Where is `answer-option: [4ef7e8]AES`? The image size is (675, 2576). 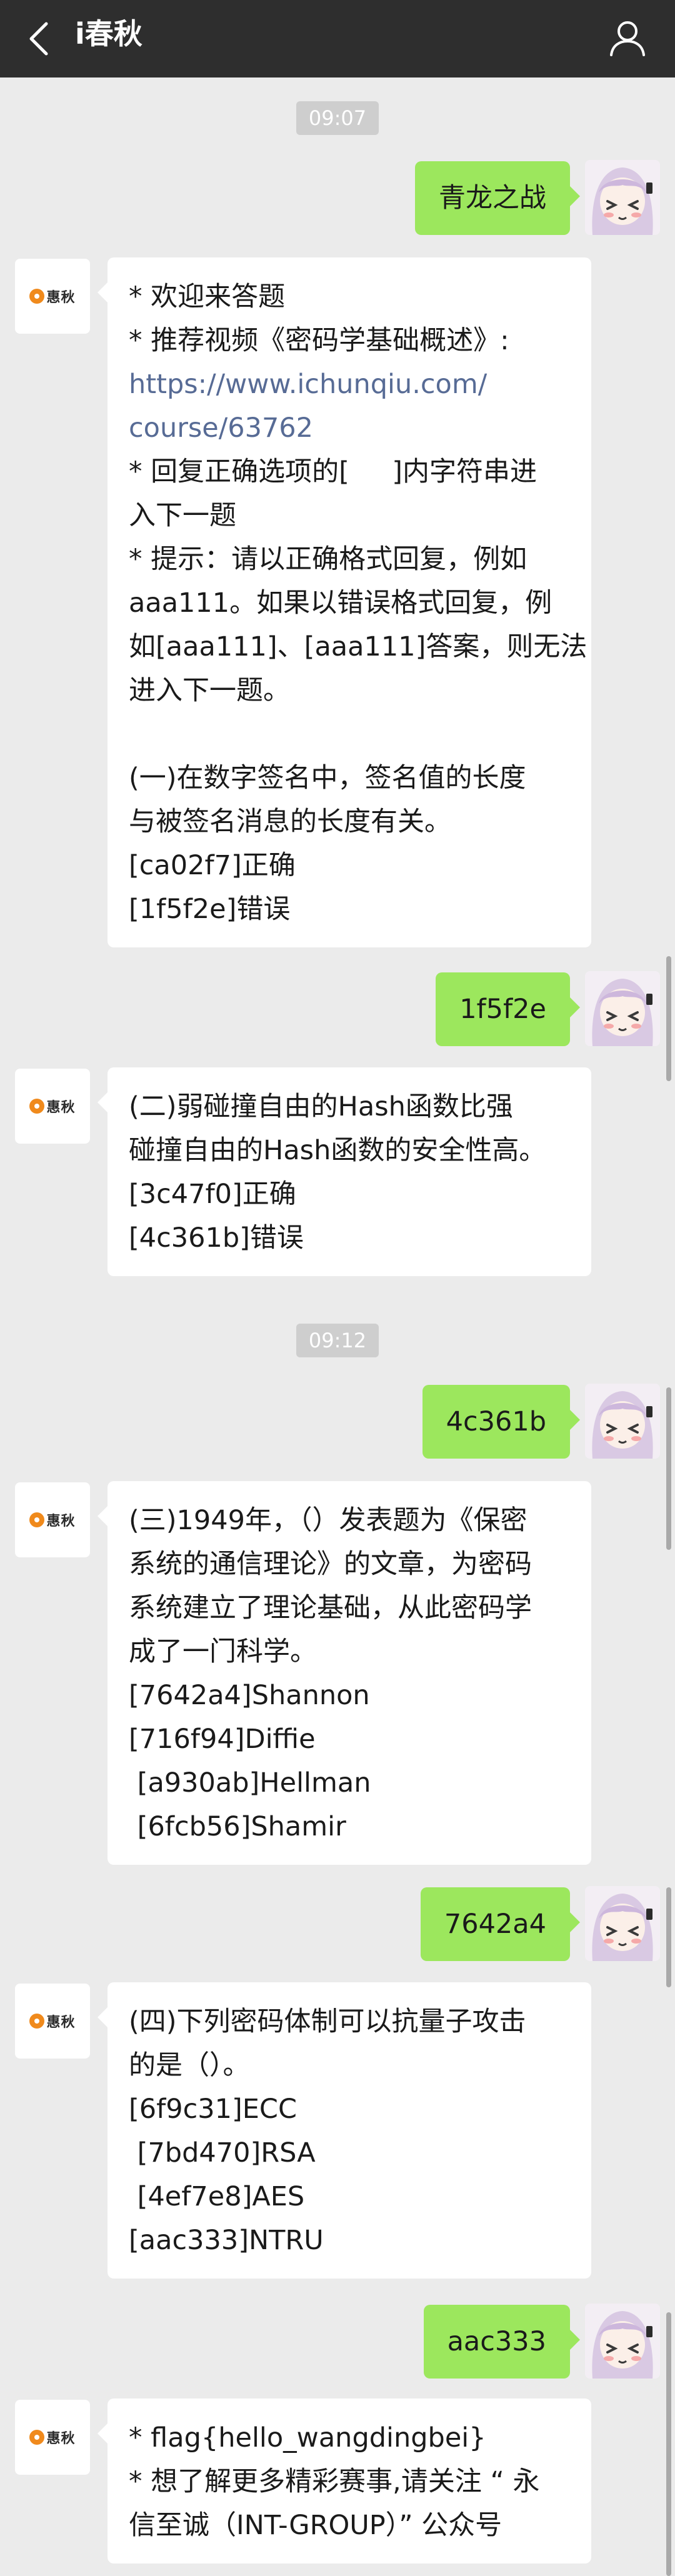
answer-option: [4ef7e8]AES is located at coordinates (217, 2196).